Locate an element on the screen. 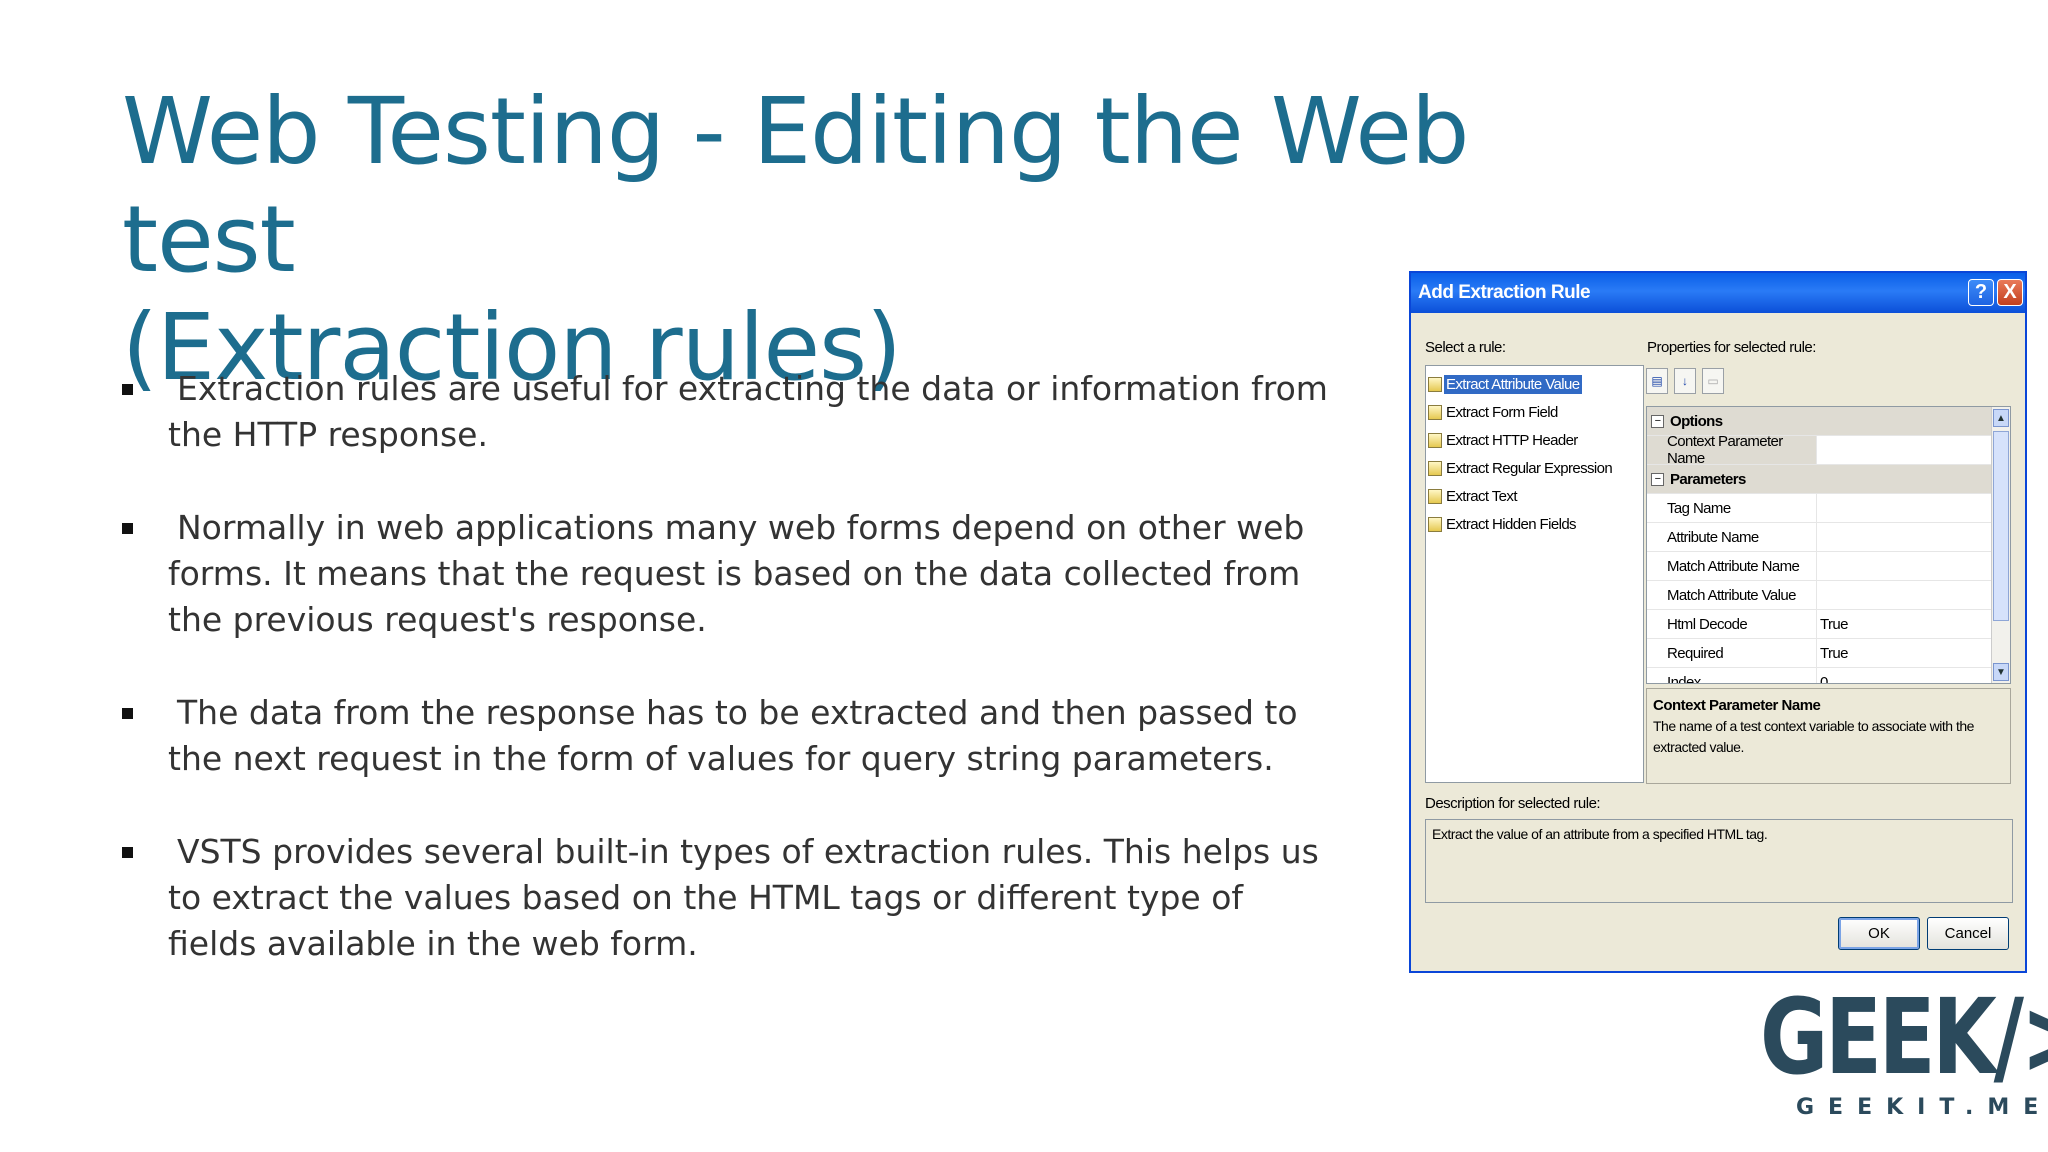 The height and width of the screenshot is (1152, 2048). property-row-context-parameter-name: Context Parameter Name is located at coordinates (1828, 450).